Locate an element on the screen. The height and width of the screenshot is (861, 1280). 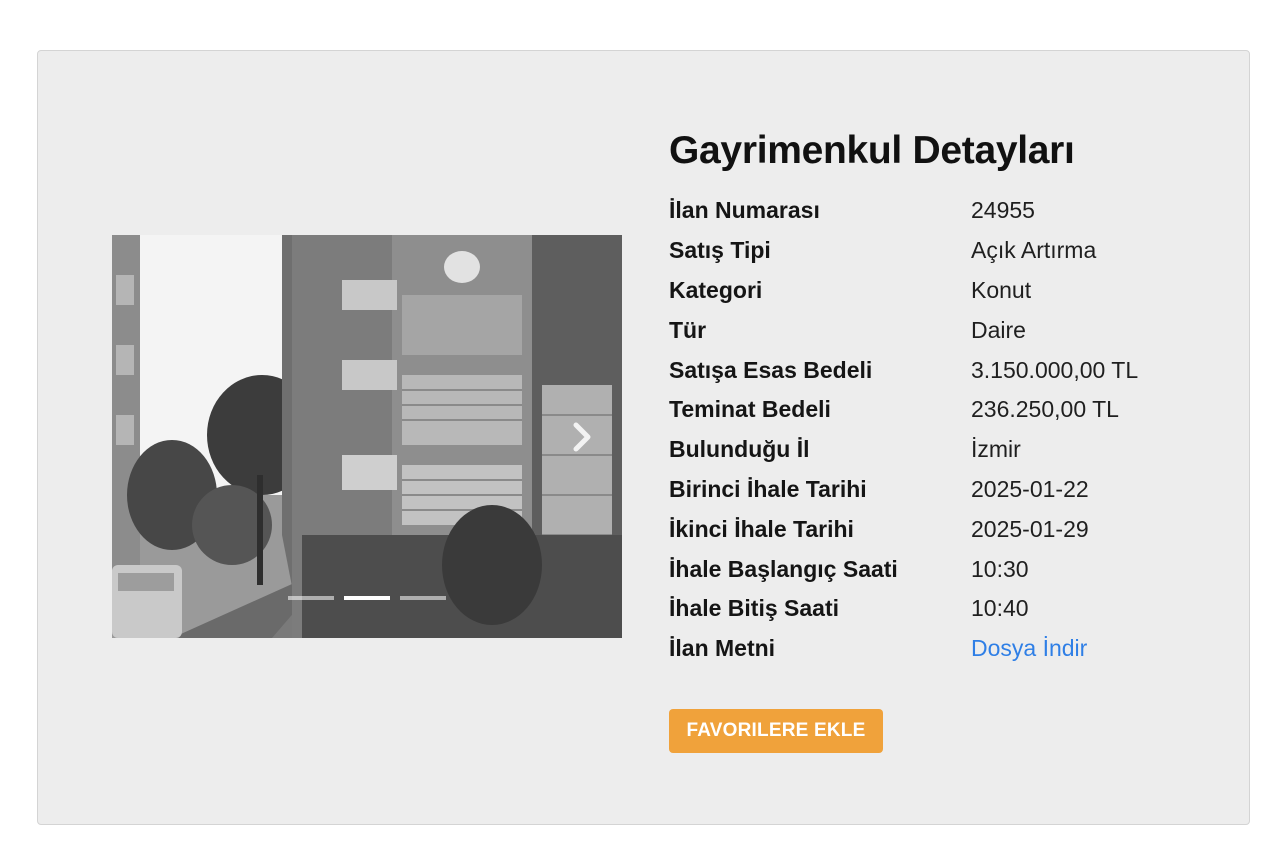
add-to-favorites-button: FAVORILERE EKLE is located at coordinates (776, 731).